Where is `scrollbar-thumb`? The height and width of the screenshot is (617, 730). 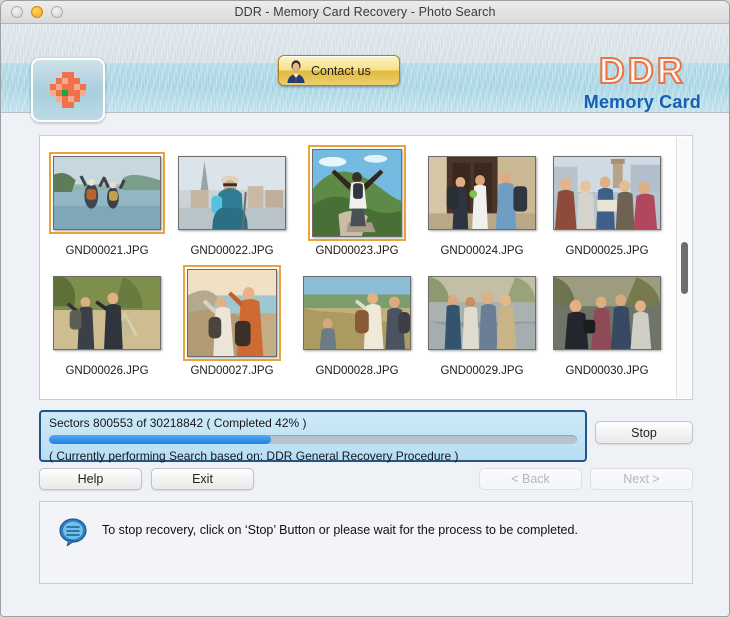
scrollbar-thumb is located at coordinates (684, 268).